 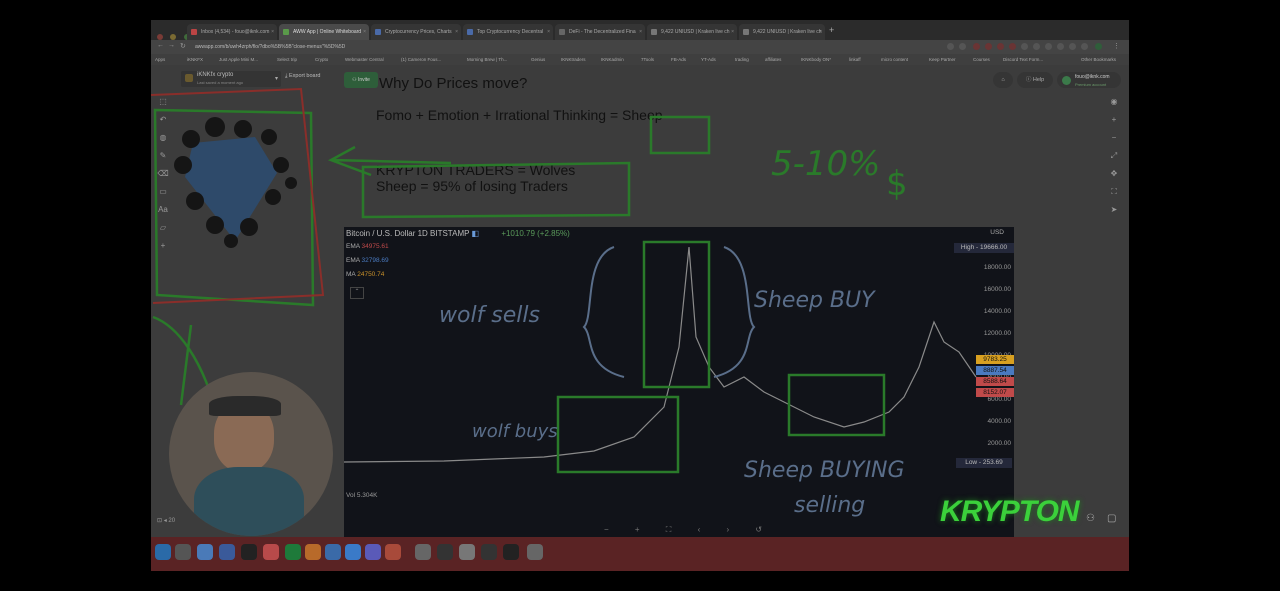 I want to click on menu-kebab-icon: ⋮, so click(x=1116, y=46).